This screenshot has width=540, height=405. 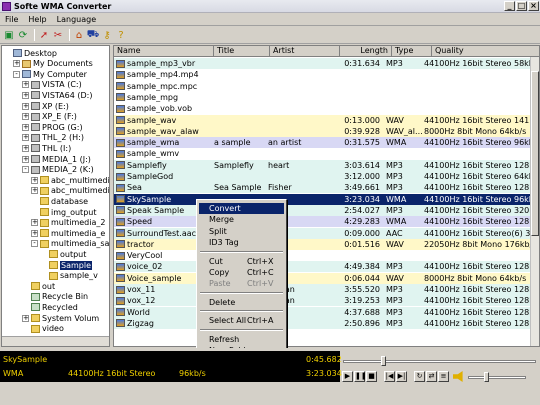 I want to click on file-list-scrollbar, so click(x=534, y=201).